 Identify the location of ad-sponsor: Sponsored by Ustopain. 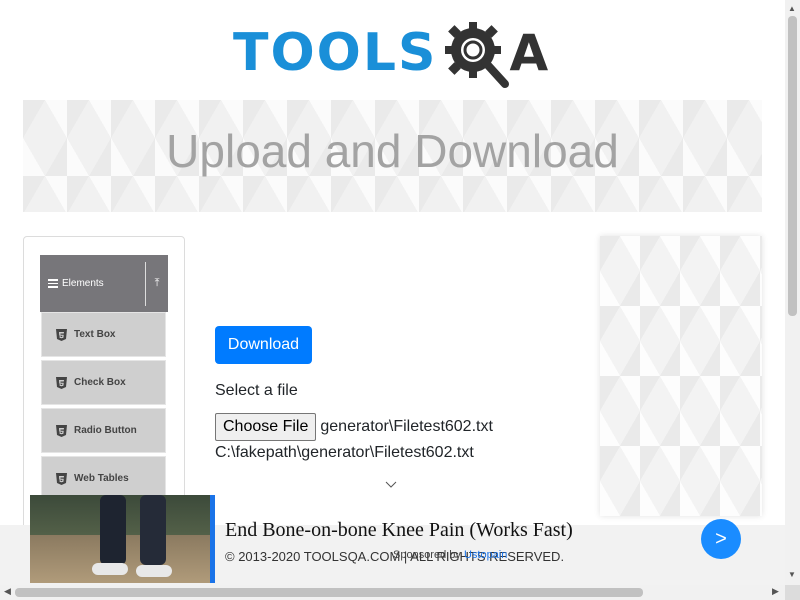
(450, 555).